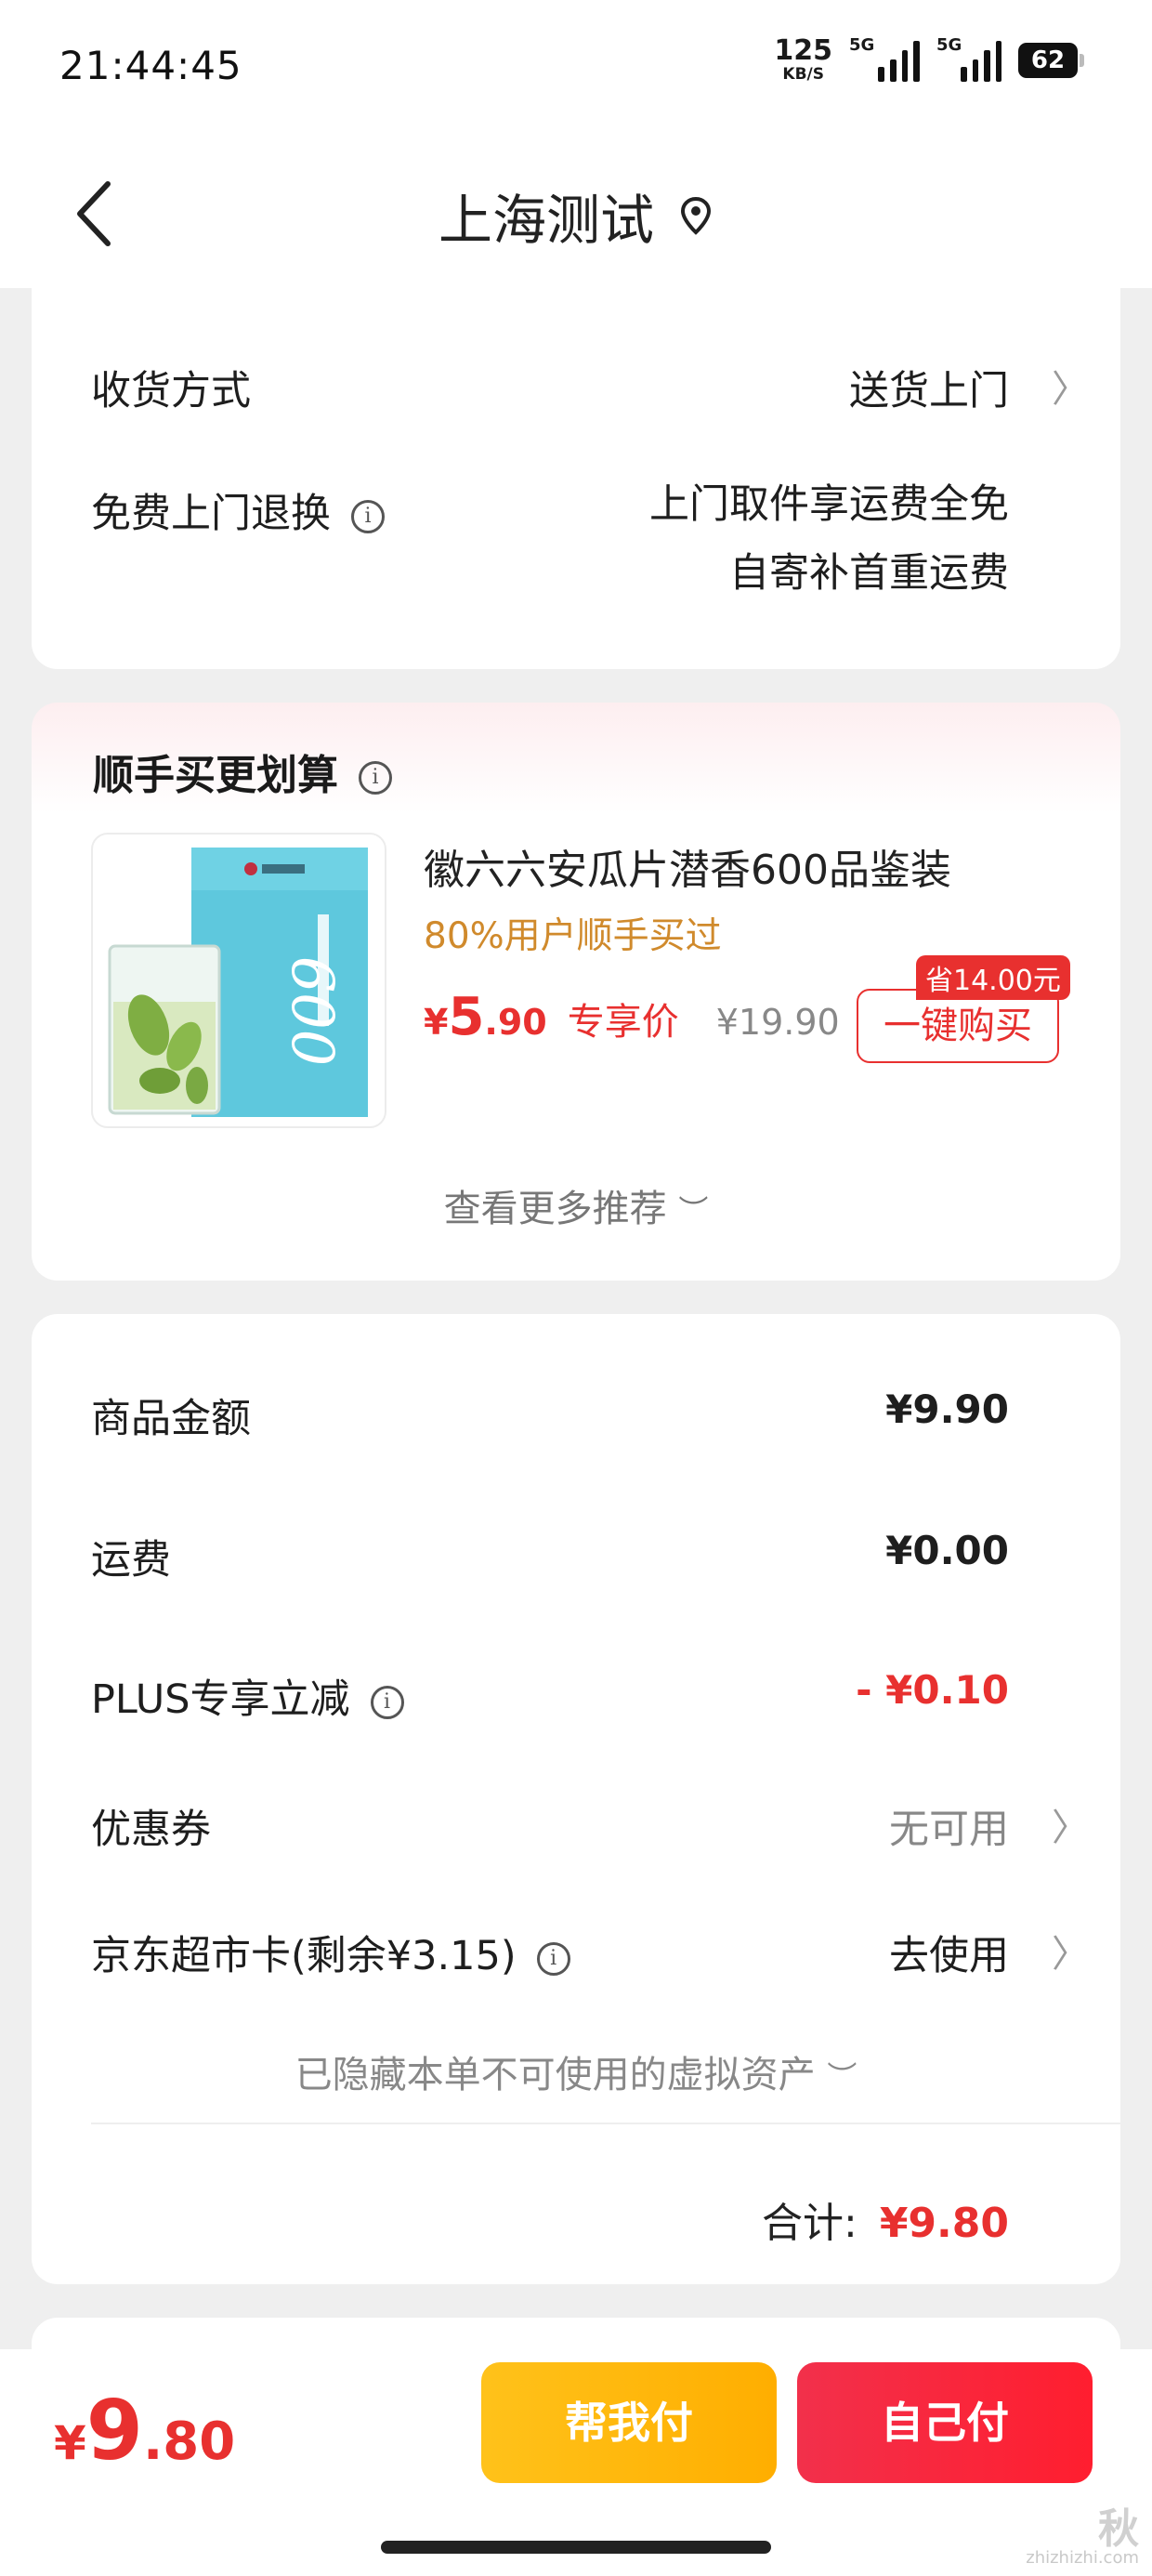 This screenshot has width=1152, height=2576. What do you see at coordinates (777, 1022) in the screenshot?
I see `original-price: ¥19.90` at bounding box center [777, 1022].